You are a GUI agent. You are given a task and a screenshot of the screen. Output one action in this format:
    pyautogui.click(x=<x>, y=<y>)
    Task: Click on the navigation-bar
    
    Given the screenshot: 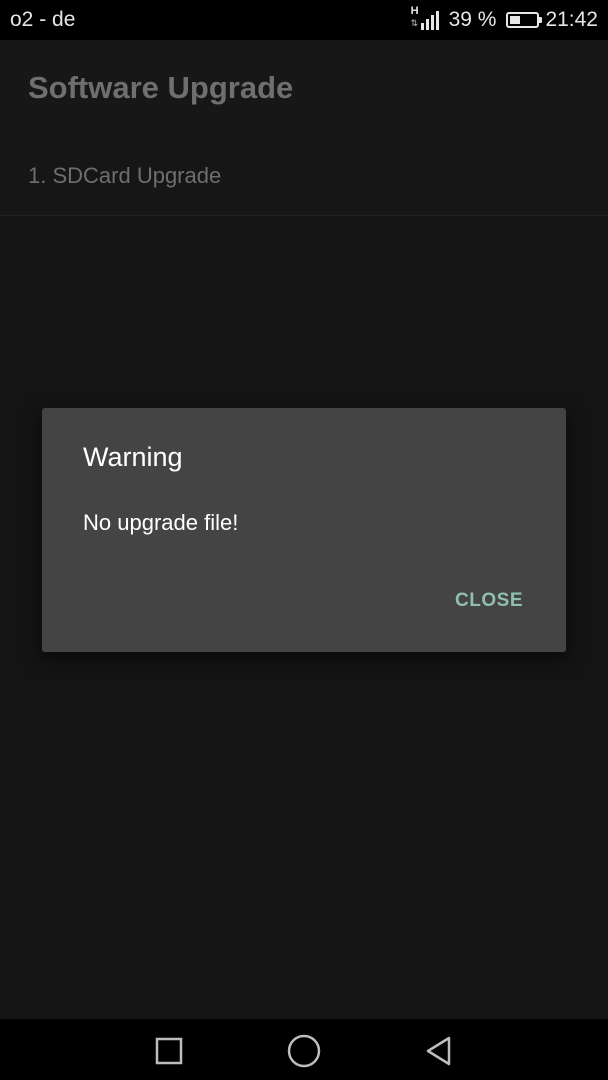 What is the action you would take?
    pyautogui.click(x=304, y=1049)
    